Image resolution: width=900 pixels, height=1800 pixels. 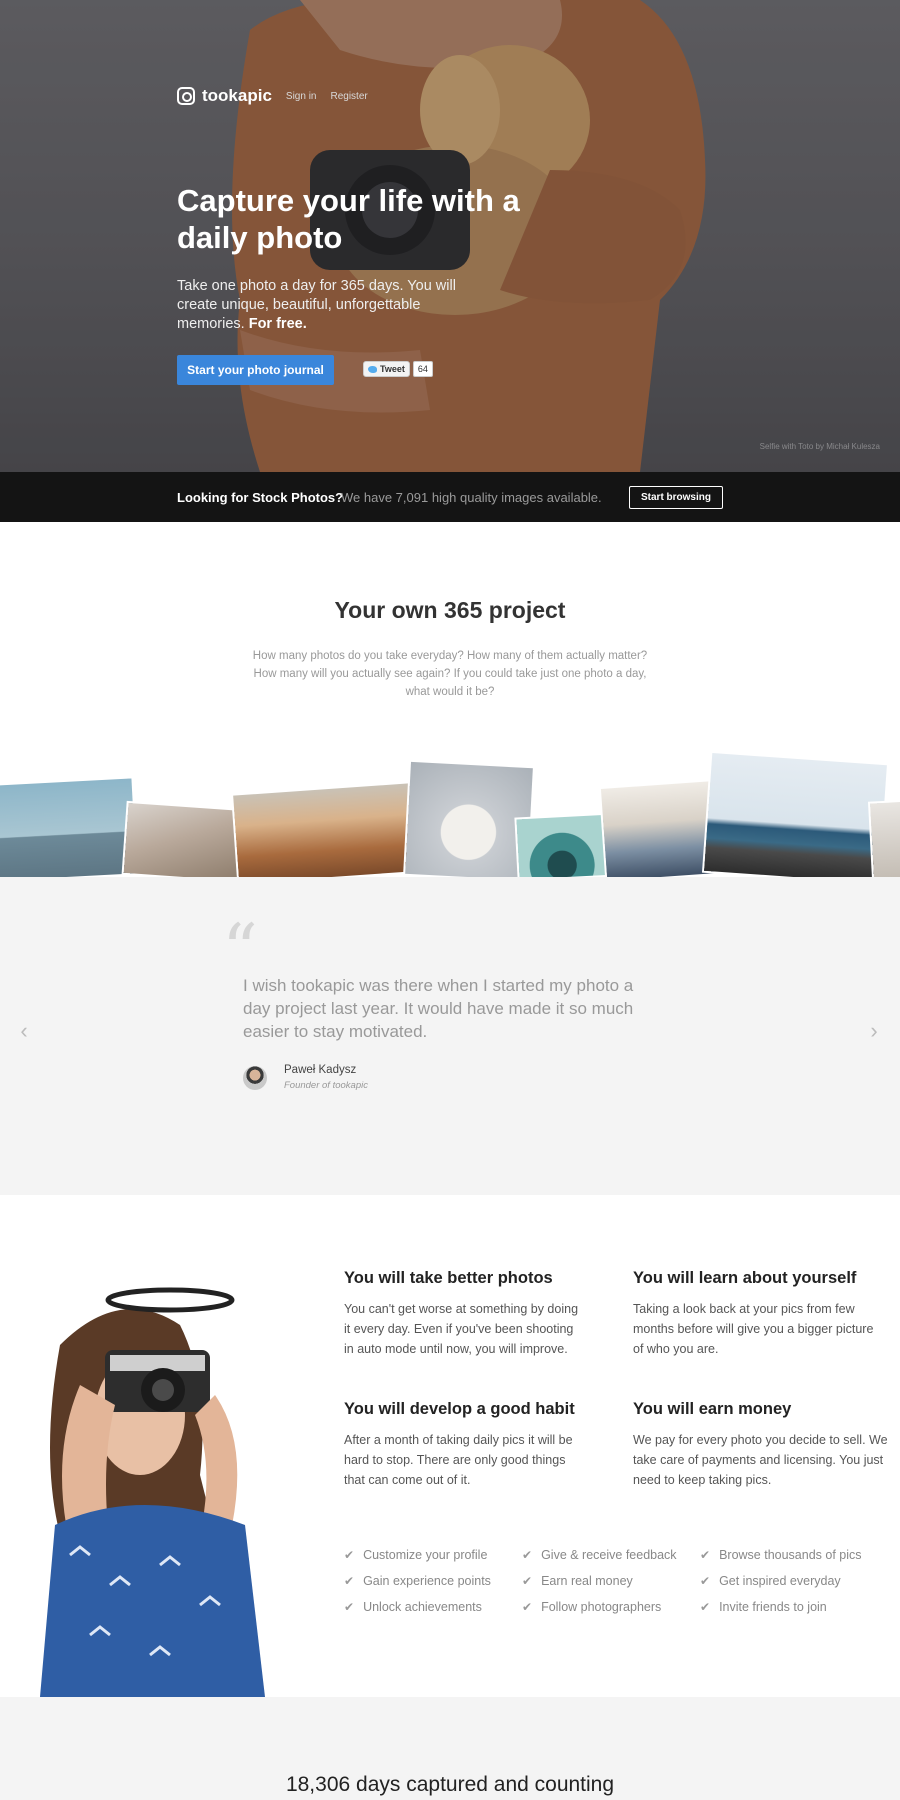 What do you see at coordinates (874, 1031) in the screenshot?
I see `next-arrow-icon: ›` at bounding box center [874, 1031].